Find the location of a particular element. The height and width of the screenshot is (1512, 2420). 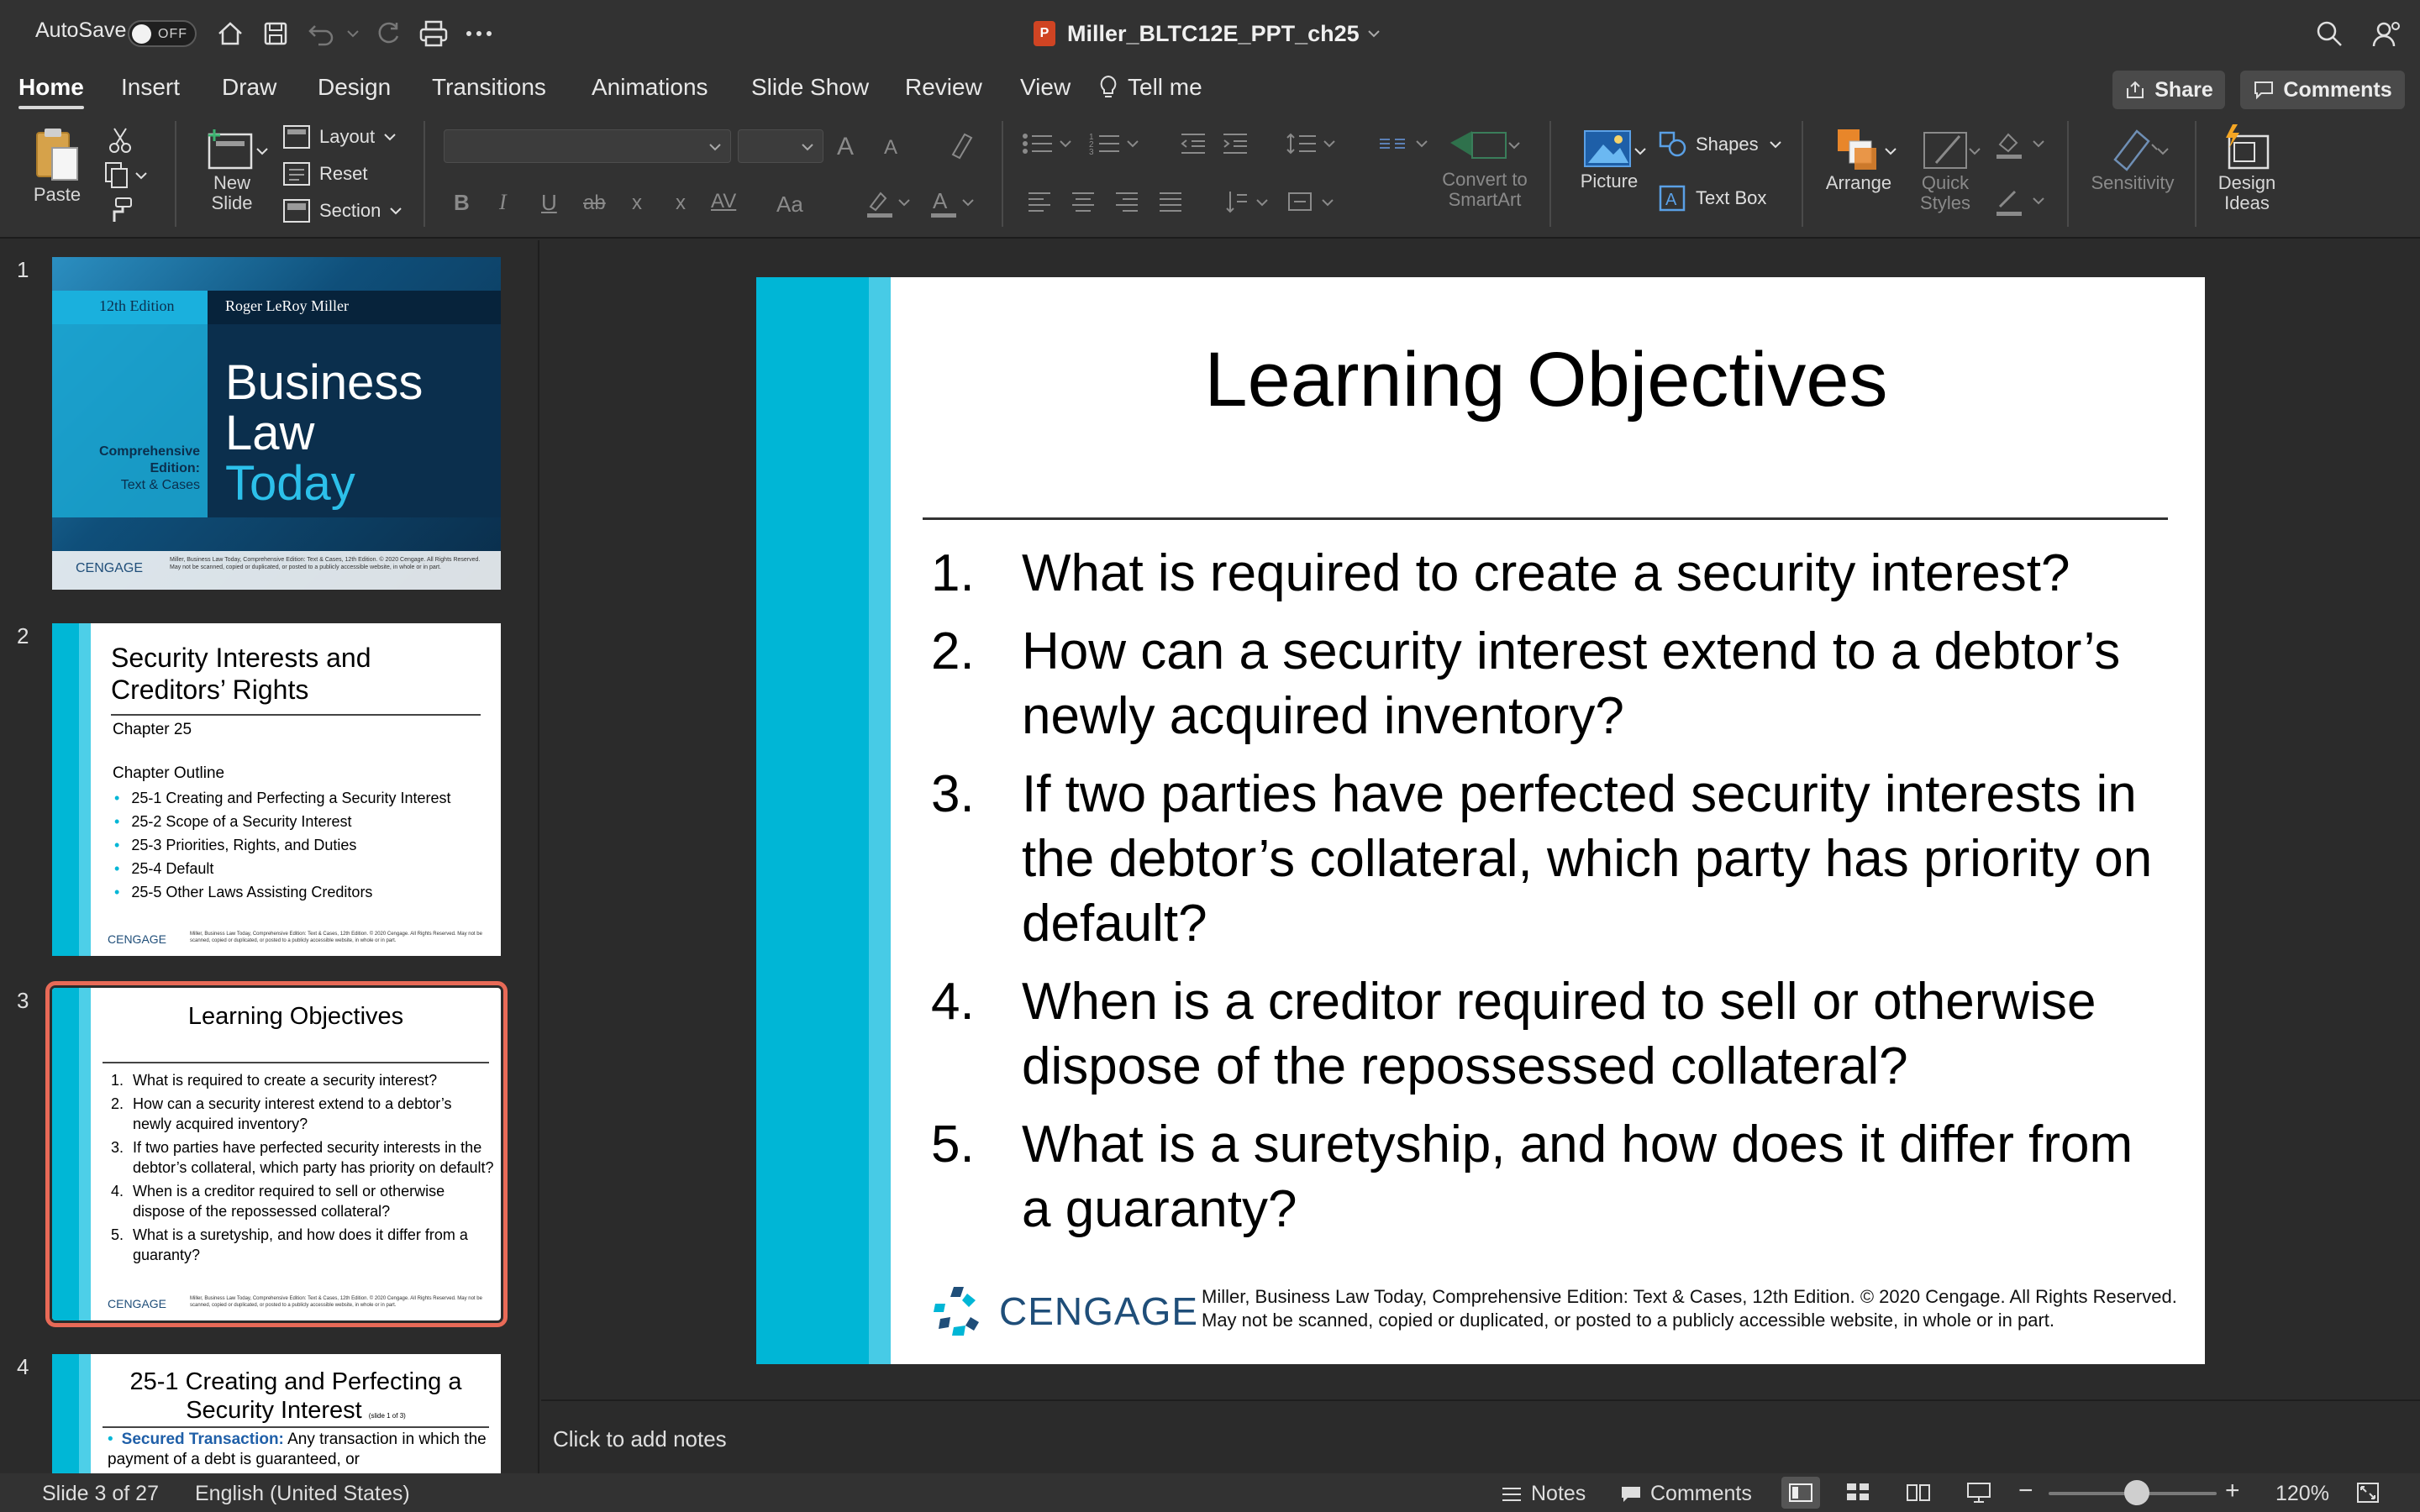

italic-button: I is located at coordinates (503, 202).